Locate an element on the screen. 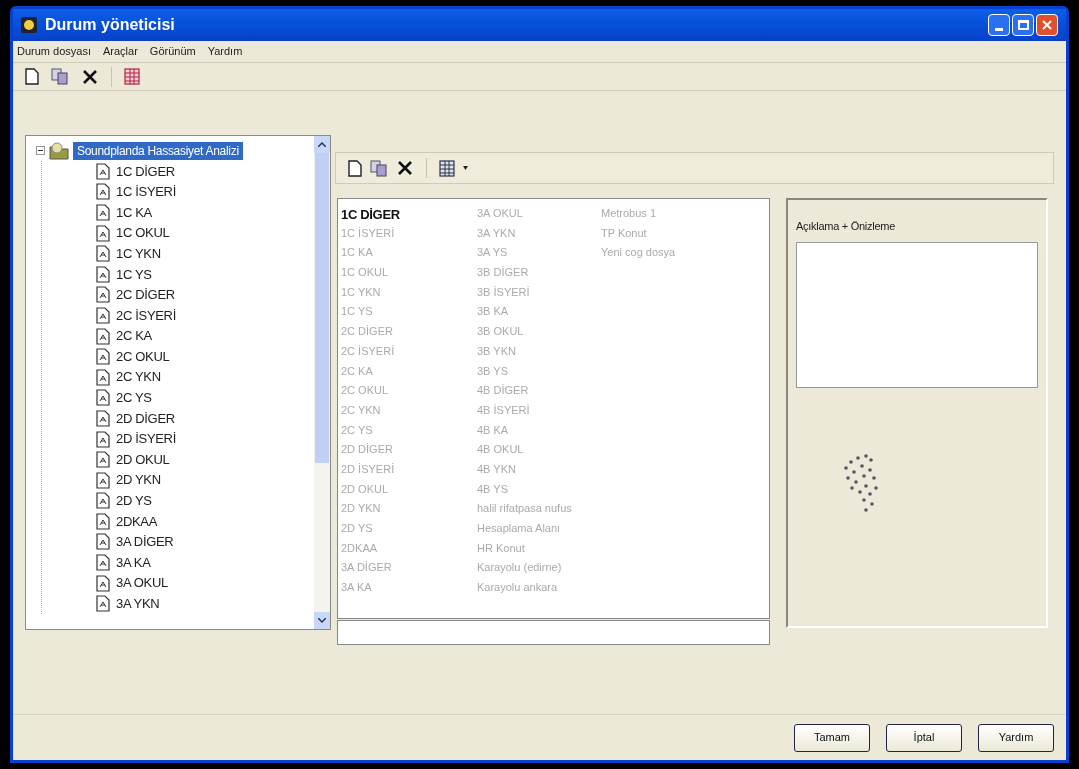 The image size is (1079, 769). list-item: 1C OKUL is located at coordinates (409, 274).